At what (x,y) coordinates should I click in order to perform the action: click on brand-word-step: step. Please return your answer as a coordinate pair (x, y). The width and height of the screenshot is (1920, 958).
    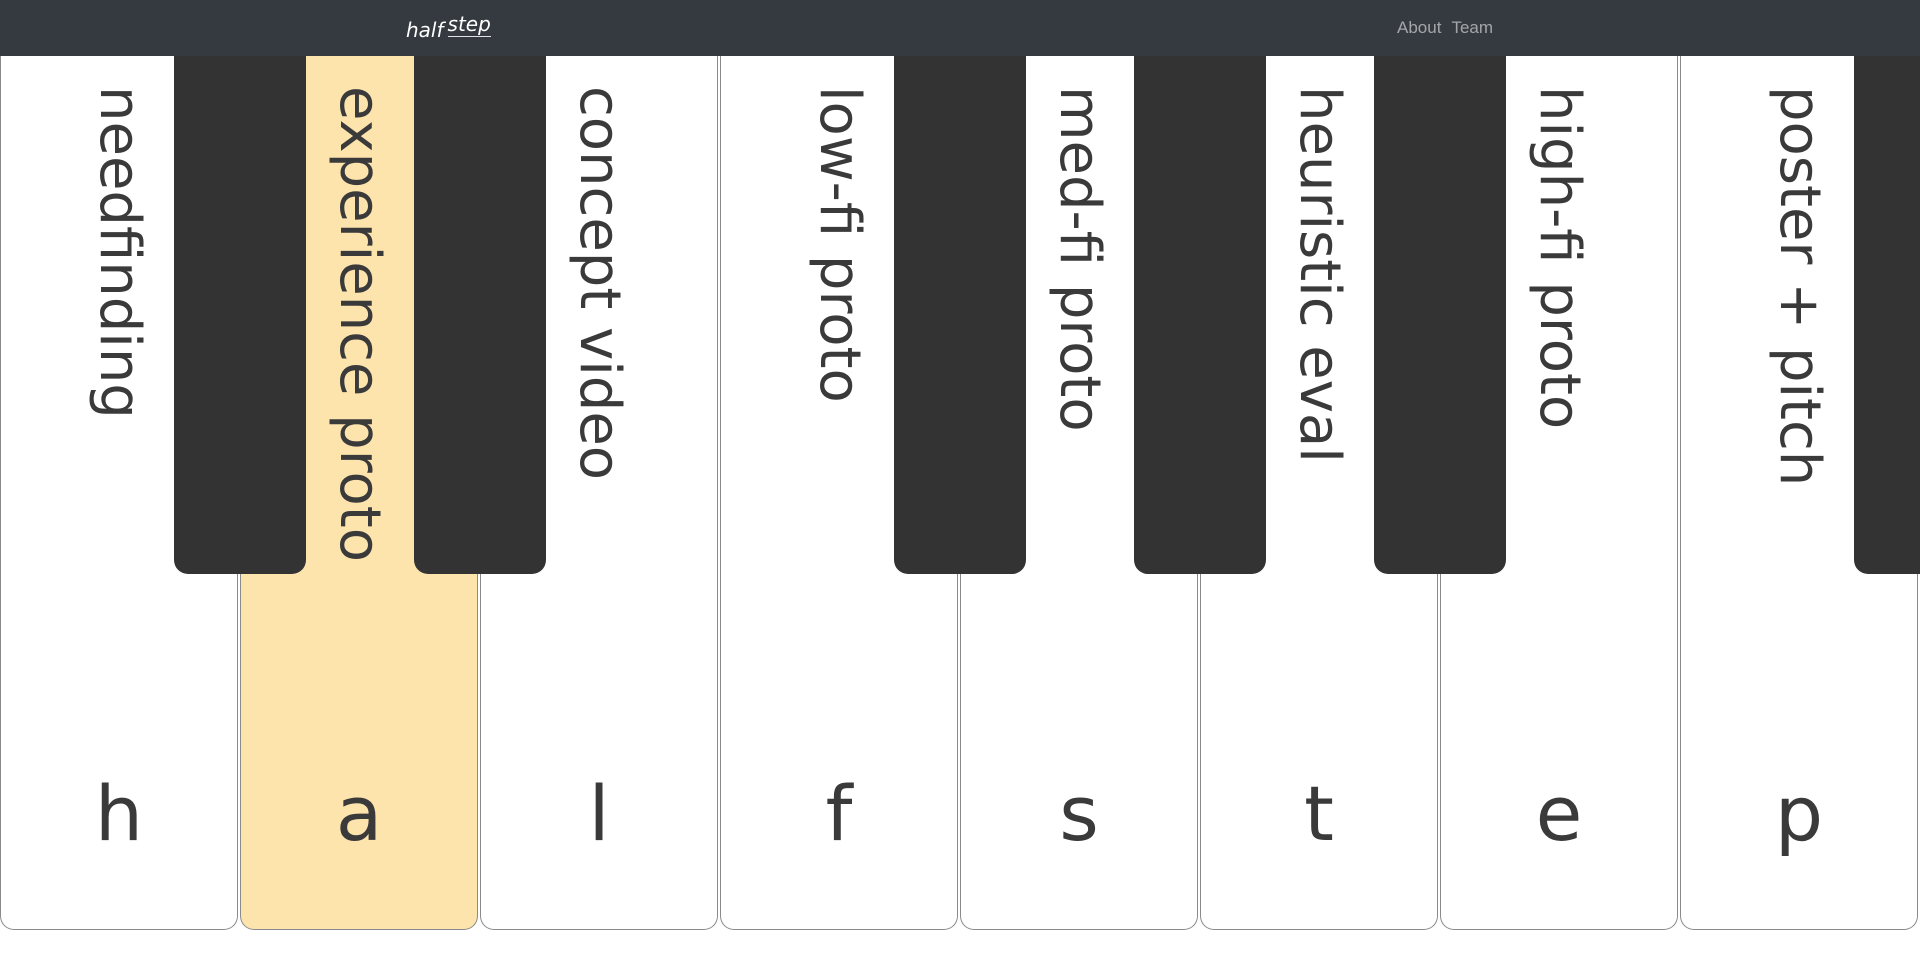
    Looking at the image, I should click on (469, 24).